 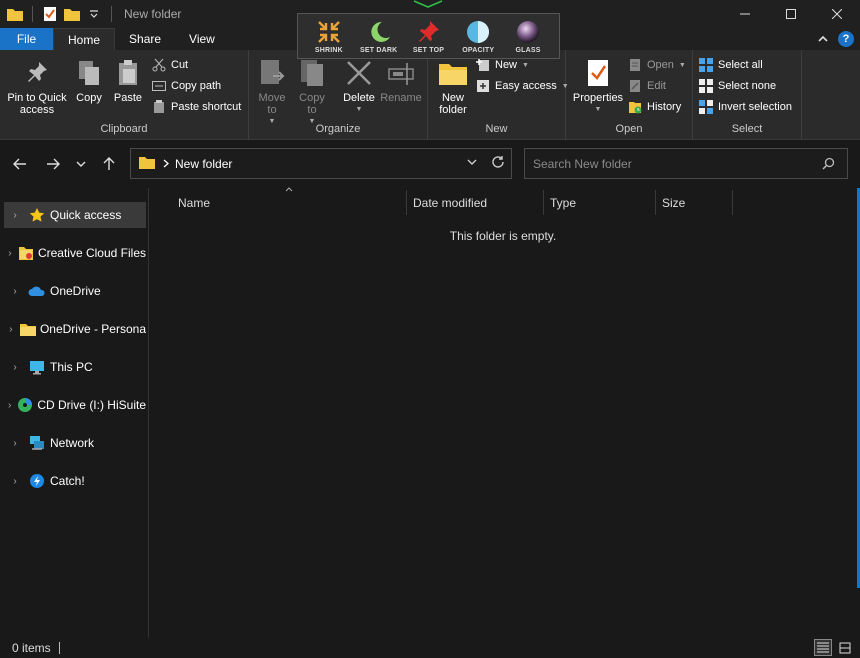 I want to click on move-to-label-line1: Move, so click(x=272, y=98).